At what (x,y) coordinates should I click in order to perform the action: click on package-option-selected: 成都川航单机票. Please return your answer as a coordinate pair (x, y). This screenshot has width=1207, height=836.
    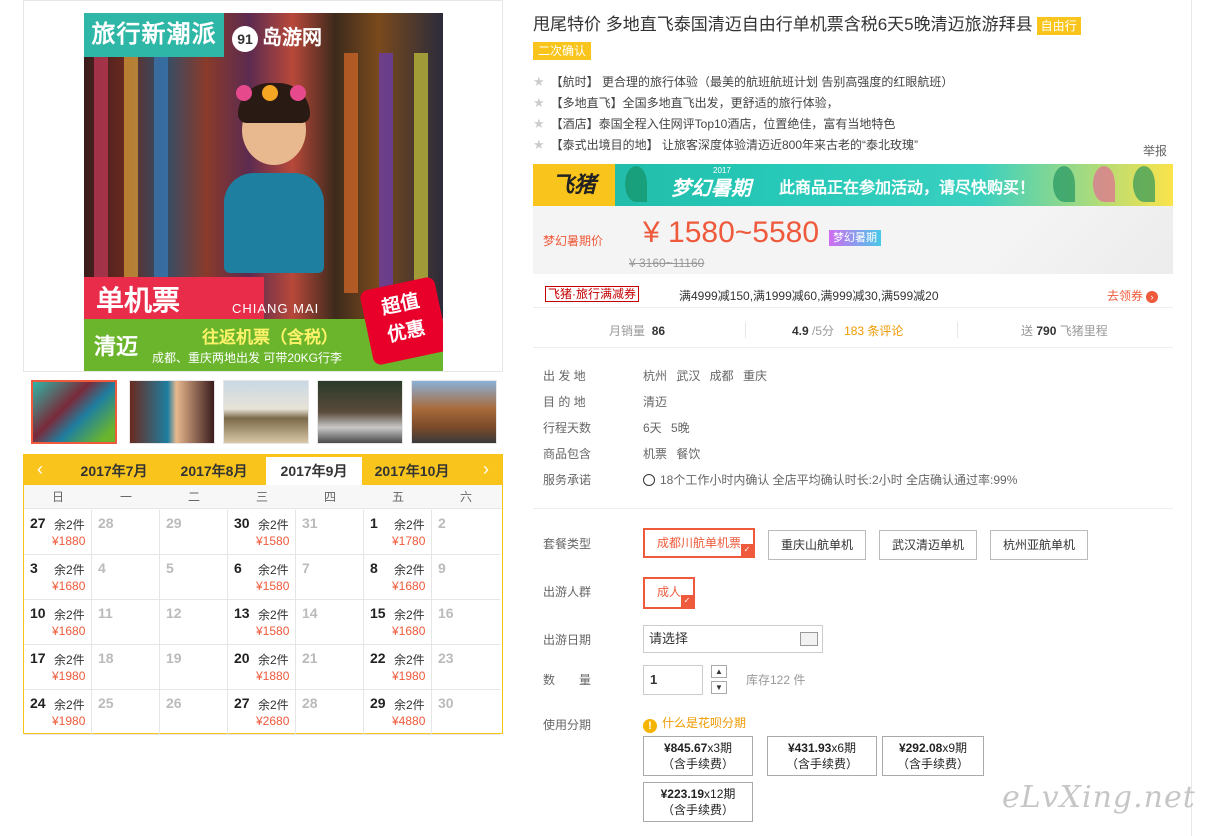
    Looking at the image, I should click on (699, 543).